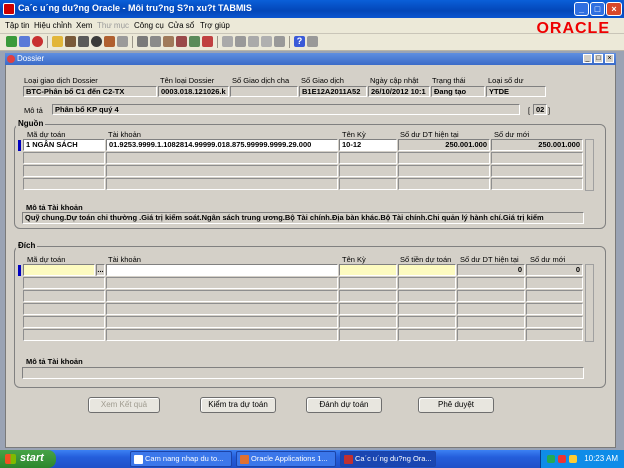  What do you see at coordinates (109, 41) in the screenshot?
I see `zoom-icon` at bounding box center [109, 41].